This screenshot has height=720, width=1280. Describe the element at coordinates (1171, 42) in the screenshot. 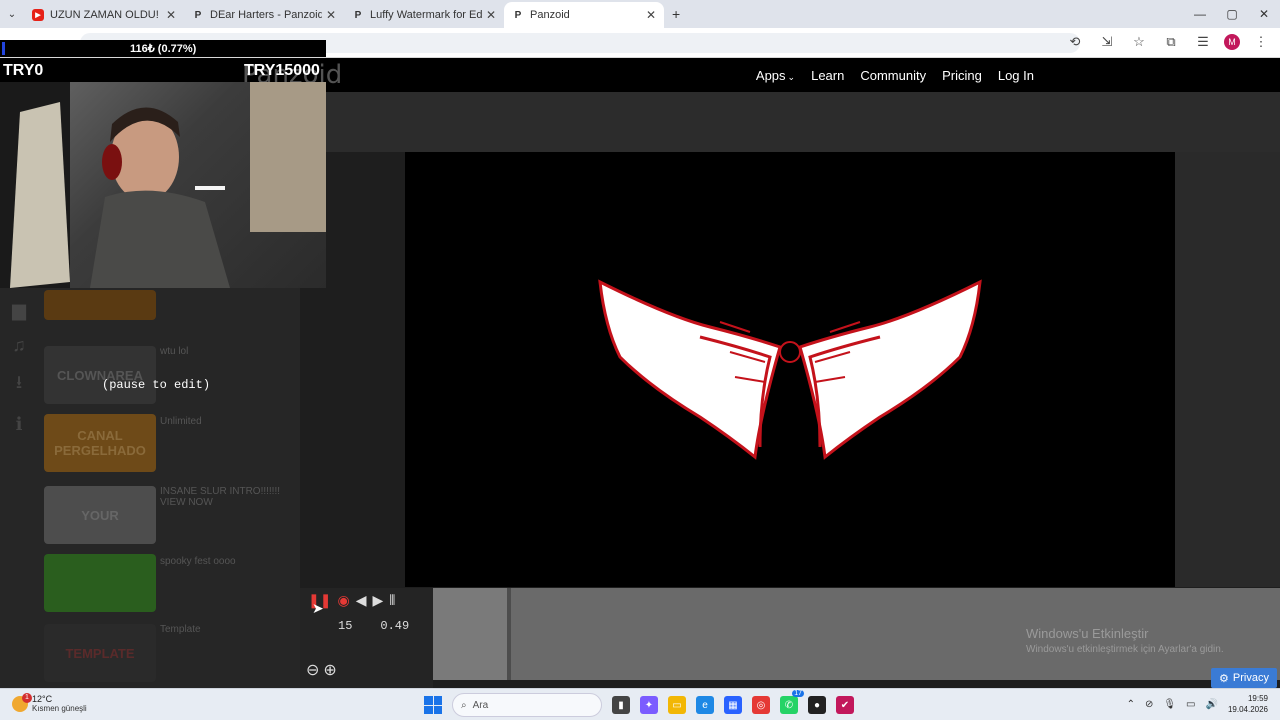

I see `extensions-icon: ⧉` at that location.